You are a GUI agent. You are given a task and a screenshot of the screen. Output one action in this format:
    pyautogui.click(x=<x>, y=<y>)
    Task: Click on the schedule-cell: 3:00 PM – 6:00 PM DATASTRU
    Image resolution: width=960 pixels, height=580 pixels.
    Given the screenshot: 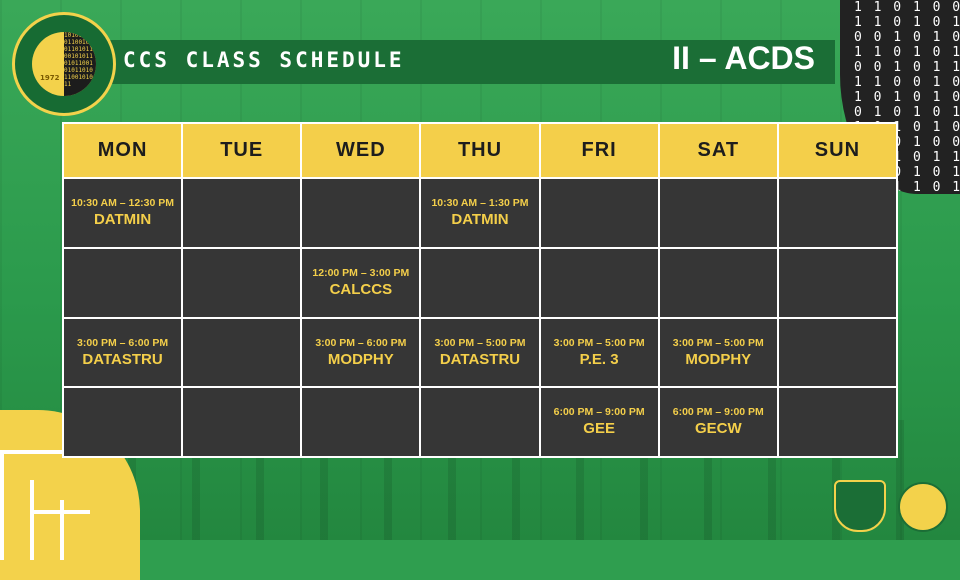 What is the action you would take?
    pyautogui.click(x=123, y=352)
    